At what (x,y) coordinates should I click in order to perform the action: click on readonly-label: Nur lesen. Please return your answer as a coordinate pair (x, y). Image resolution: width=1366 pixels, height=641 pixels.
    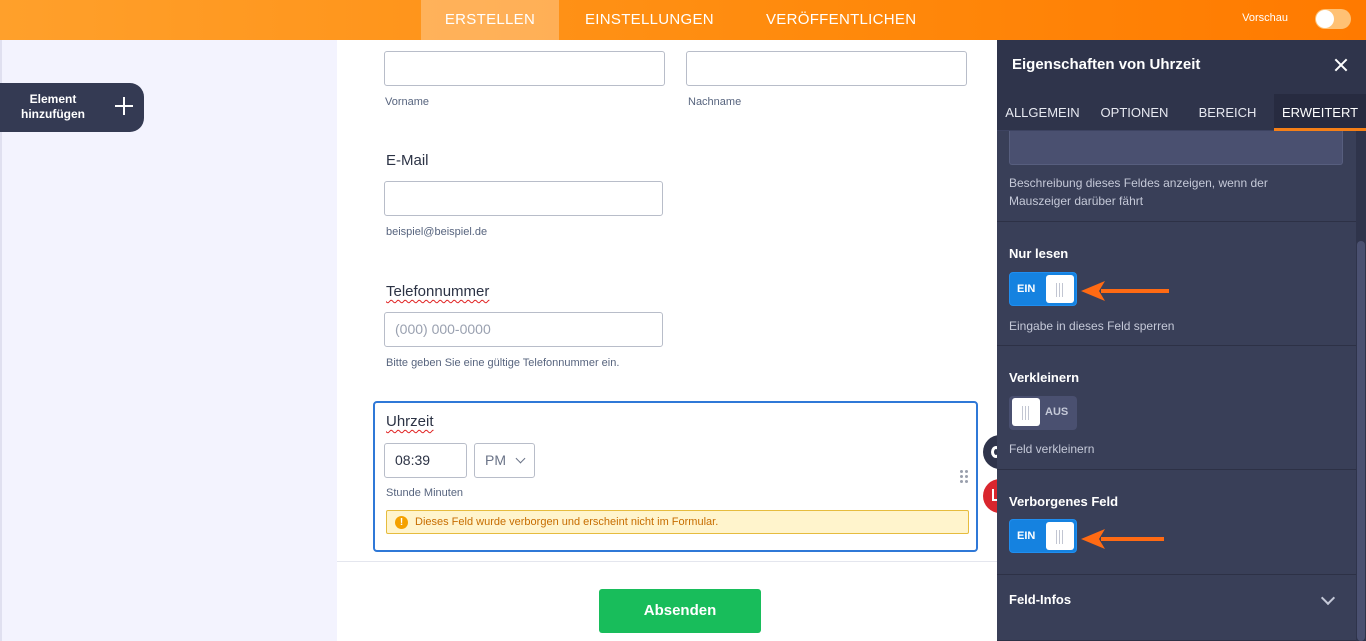
    Looking at the image, I should click on (1039, 253).